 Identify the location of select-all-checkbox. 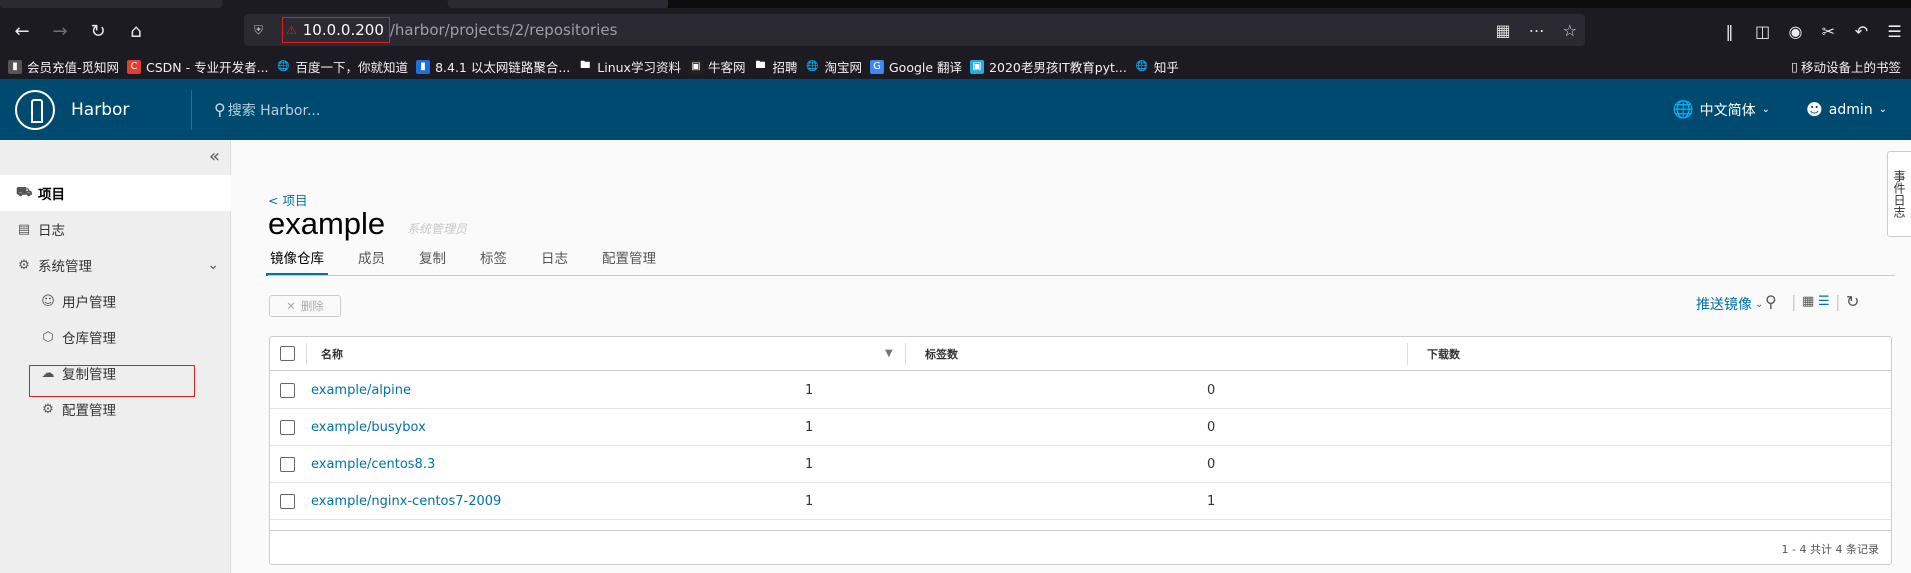
(287, 353).